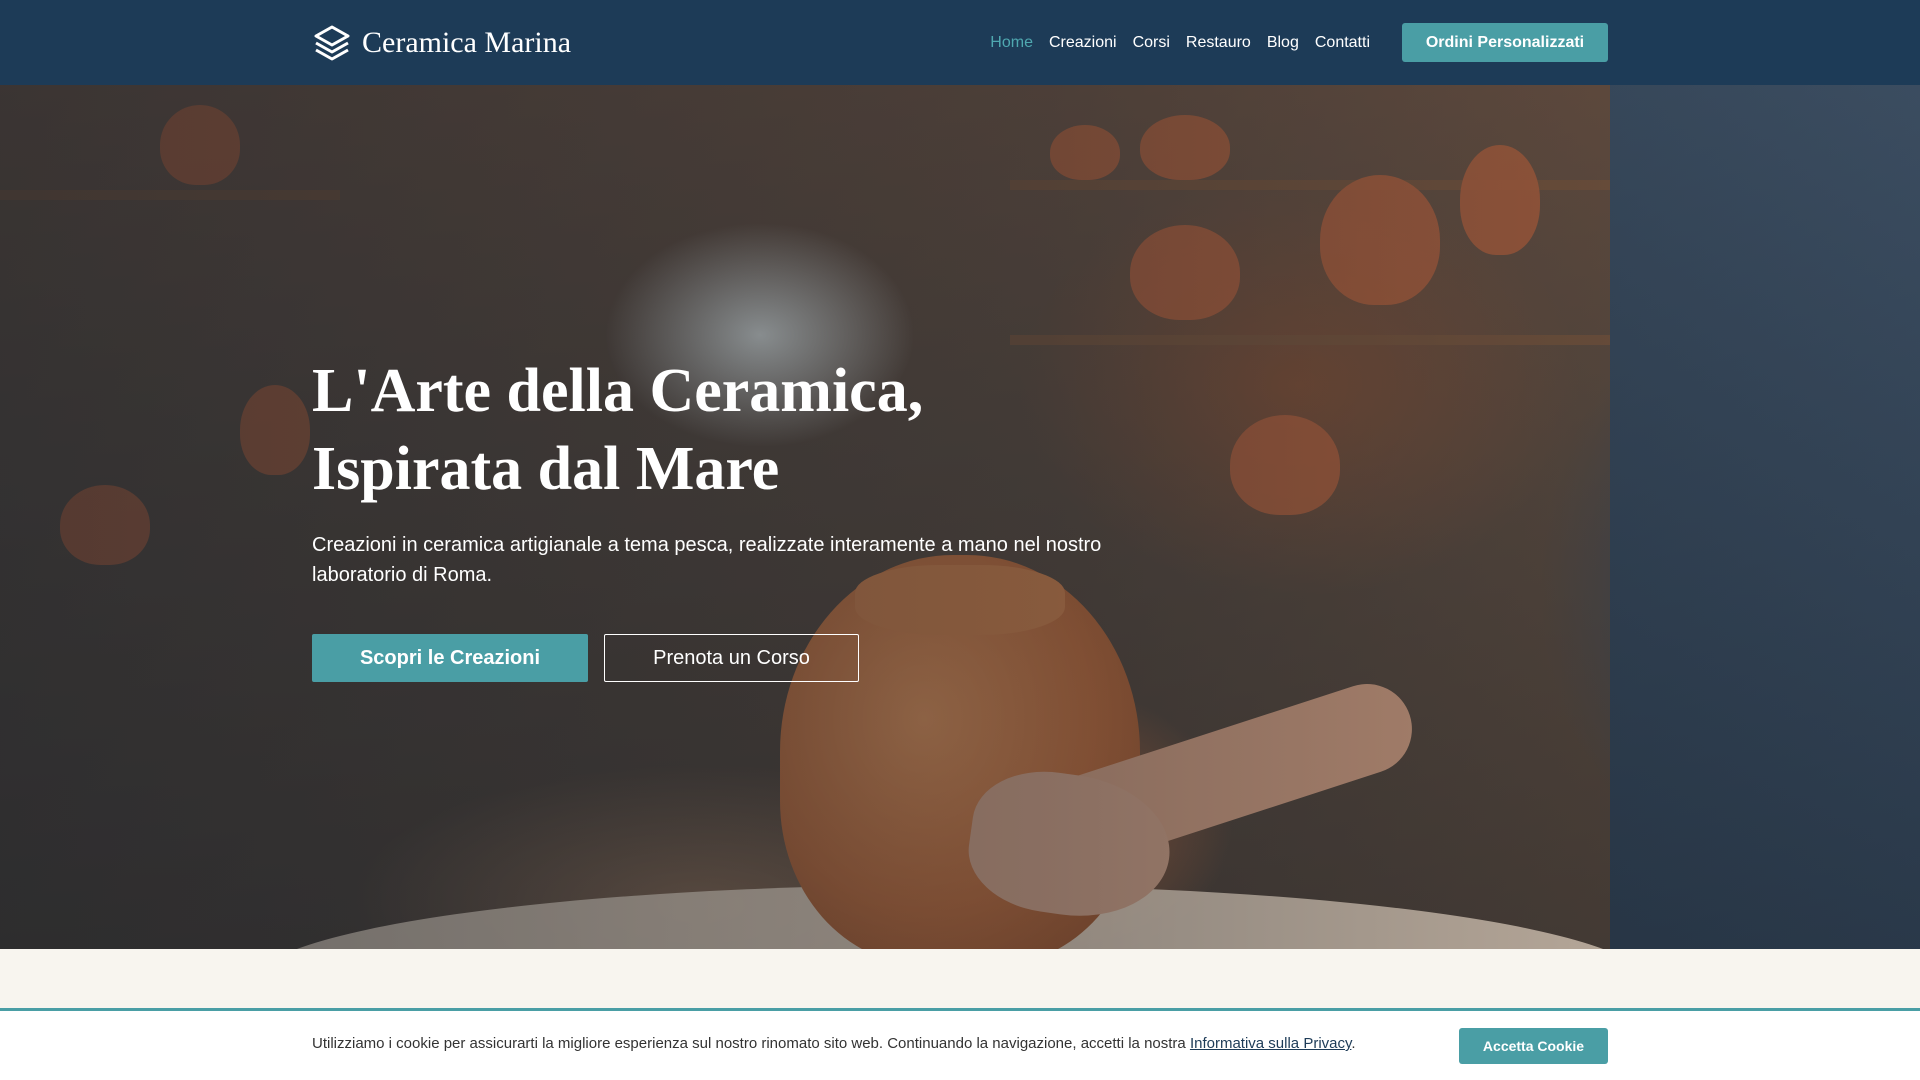 The image size is (1920, 1080). Describe the element at coordinates (731, 658) in the screenshot. I see `book-course-button: Prenota un Corso` at that location.